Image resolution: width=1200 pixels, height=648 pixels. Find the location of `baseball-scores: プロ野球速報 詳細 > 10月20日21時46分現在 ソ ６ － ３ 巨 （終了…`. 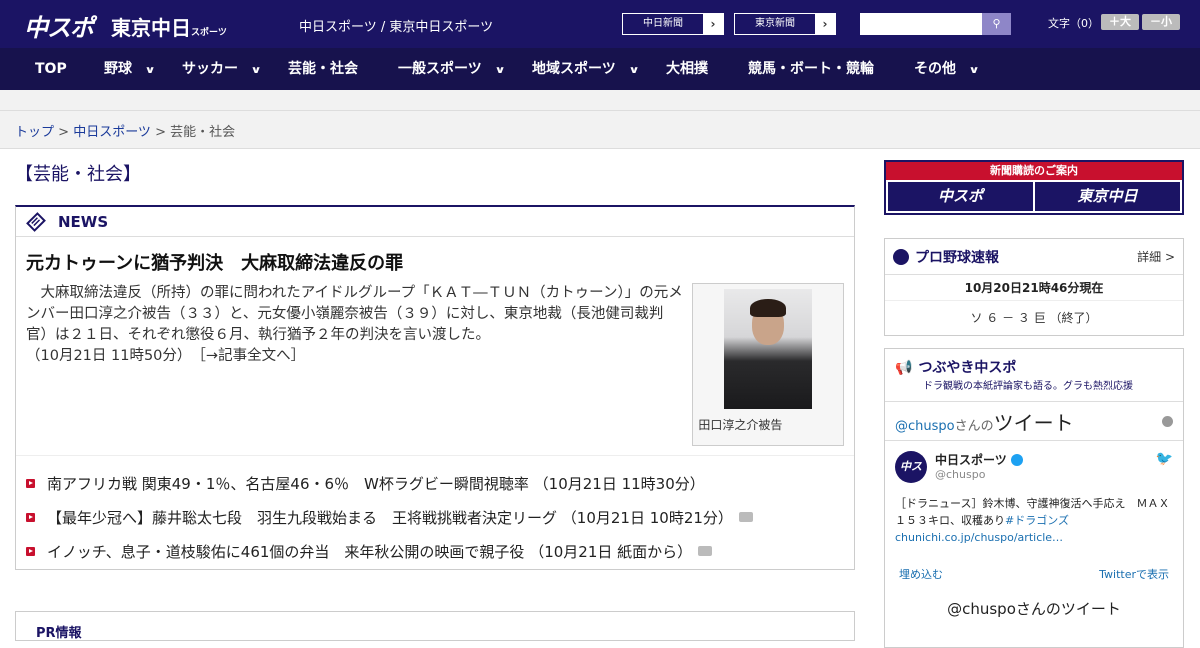

baseball-scores: プロ野球速報 詳細 > 10月20日21時46分現在 ソ ６ － ３ 巨 （終了… is located at coordinates (1034, 287).